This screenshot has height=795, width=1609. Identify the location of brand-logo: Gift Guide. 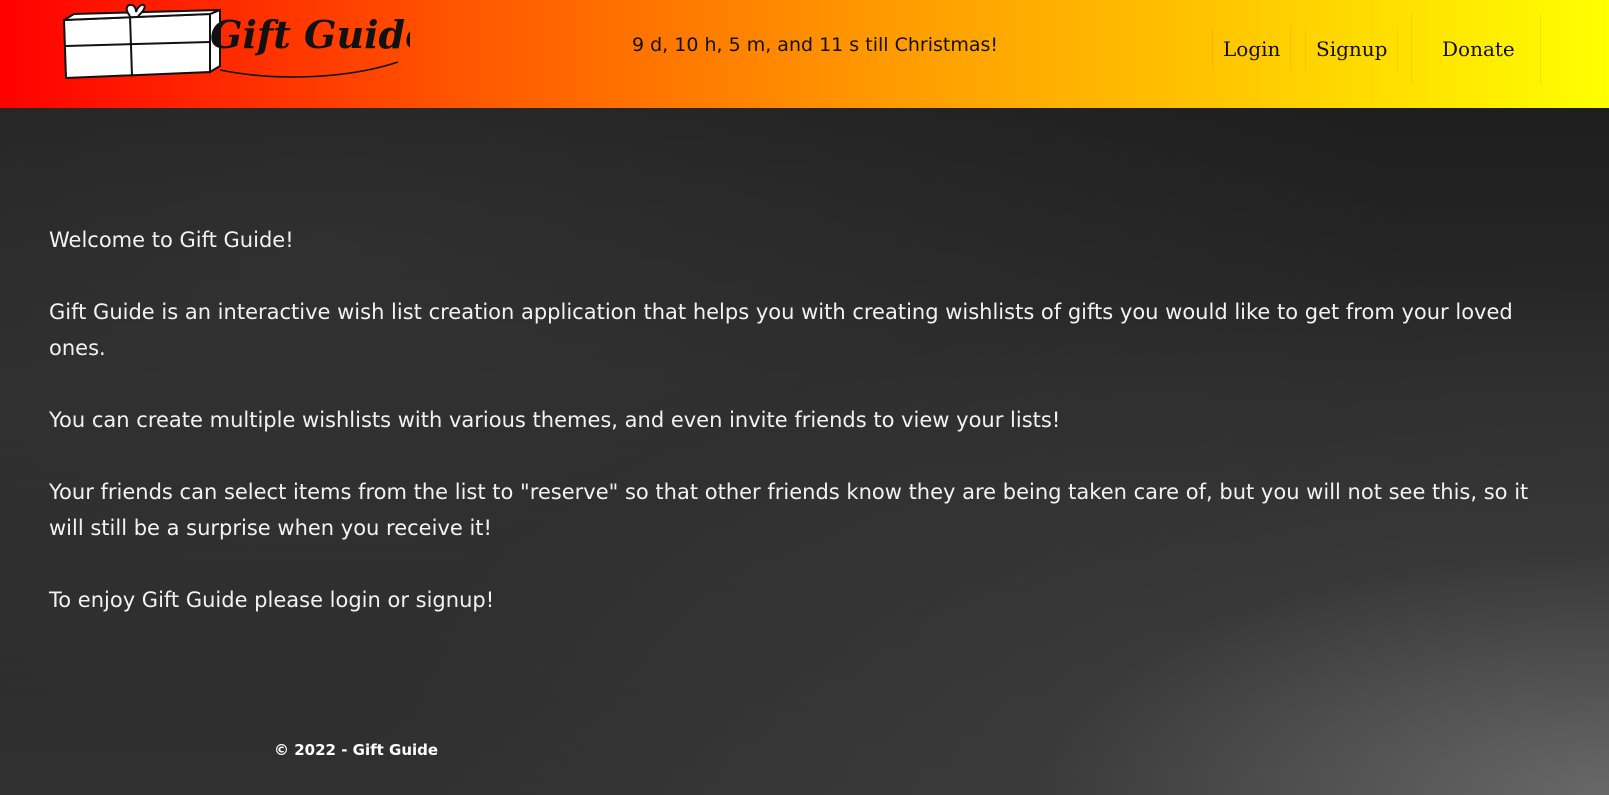
(235, 44).